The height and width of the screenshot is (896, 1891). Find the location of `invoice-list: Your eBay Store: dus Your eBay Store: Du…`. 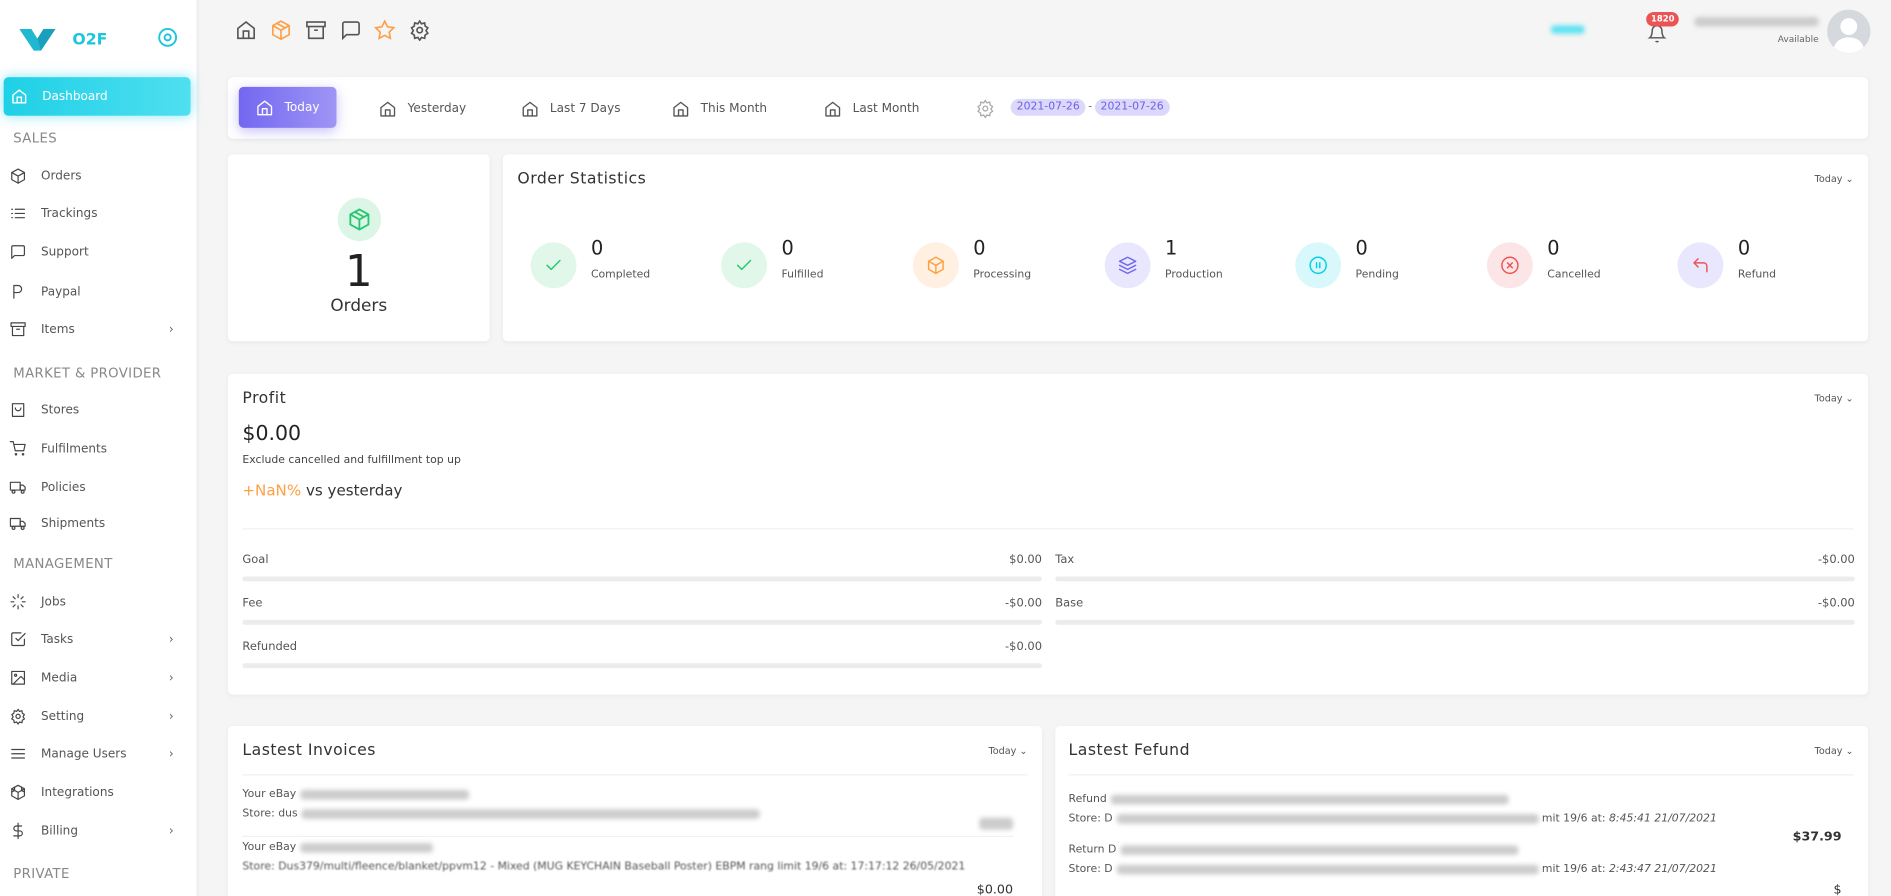

invoice-list: Your eBay Store: dus Your eBay Store: Du… is located at coordinates (628, 842).